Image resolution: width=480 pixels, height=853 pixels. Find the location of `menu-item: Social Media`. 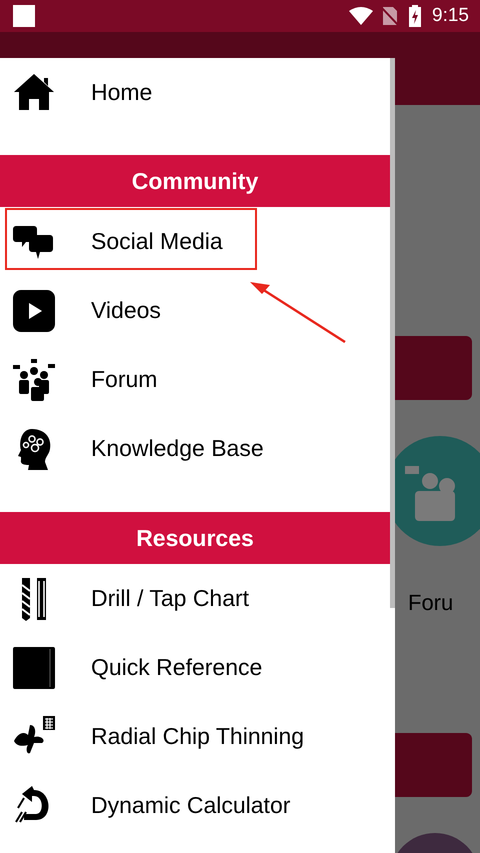

menu-item: Social Media is located at coordinates (157, 241).